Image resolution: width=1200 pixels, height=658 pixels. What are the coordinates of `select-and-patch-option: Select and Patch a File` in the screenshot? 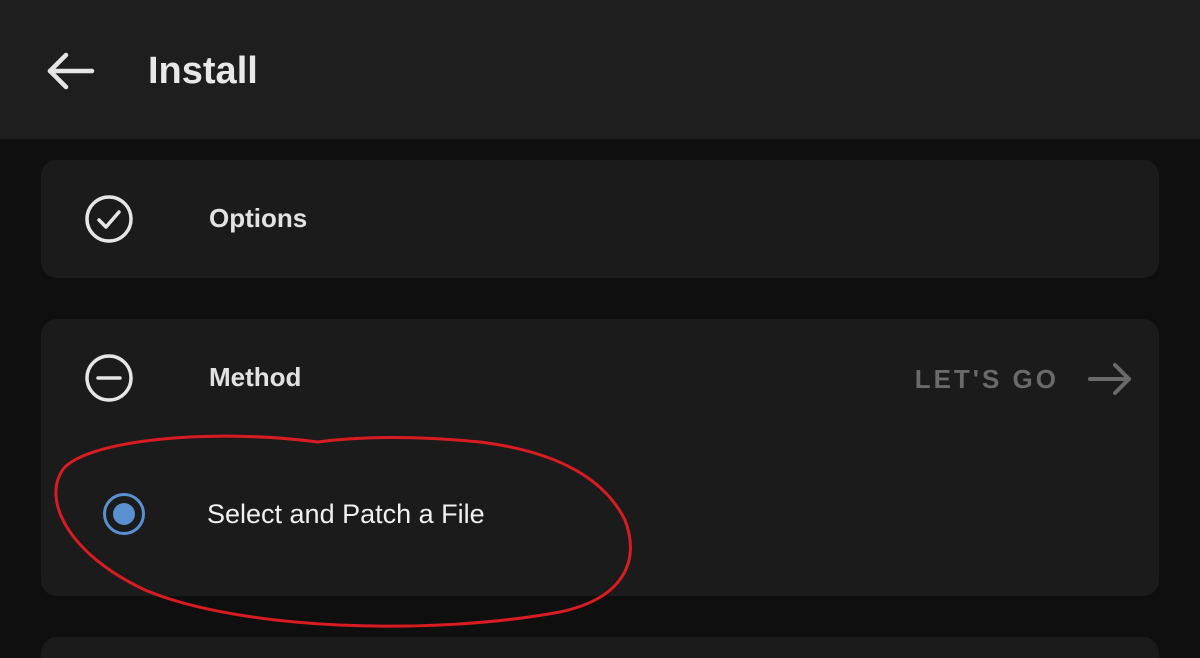 It's located at (361, 517).